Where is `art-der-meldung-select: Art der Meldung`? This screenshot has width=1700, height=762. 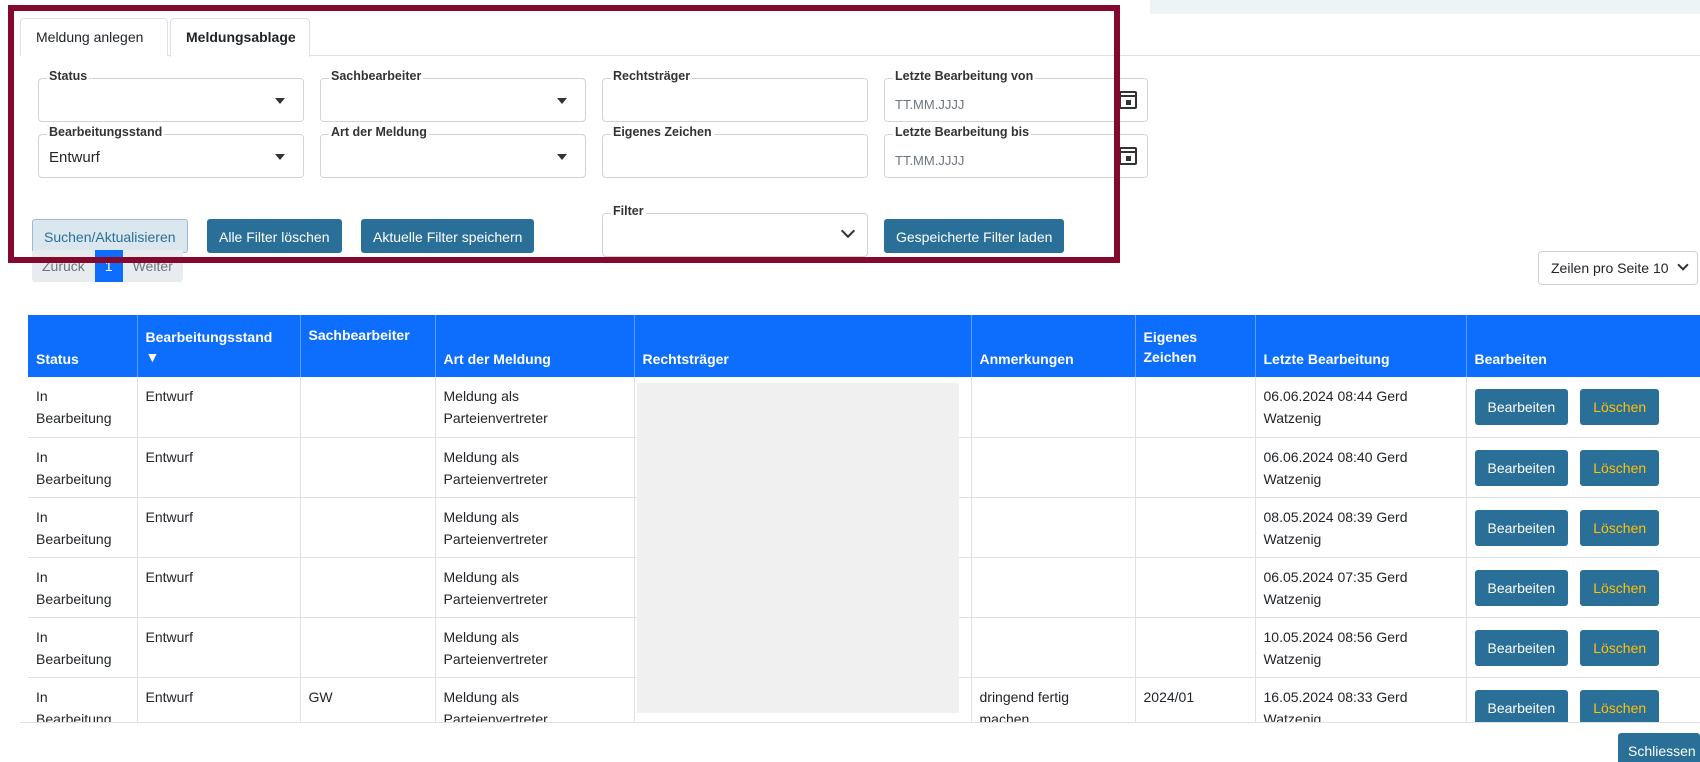
art-der-meldung-select: Art der Meldung is located at coordinates (453, 151).